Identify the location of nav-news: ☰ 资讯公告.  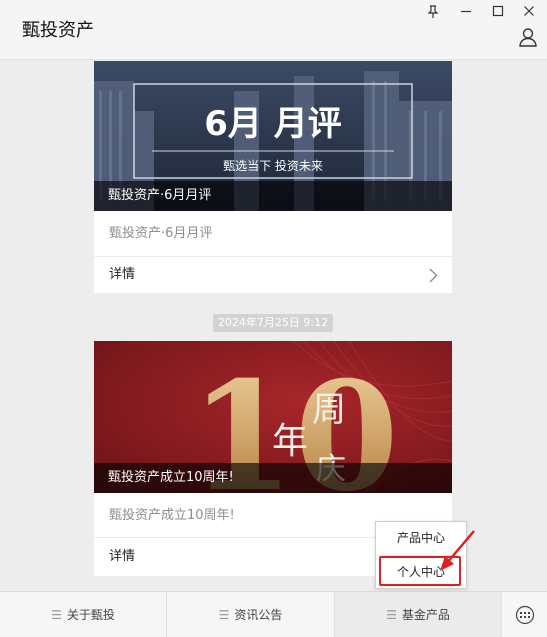
(251, 614).